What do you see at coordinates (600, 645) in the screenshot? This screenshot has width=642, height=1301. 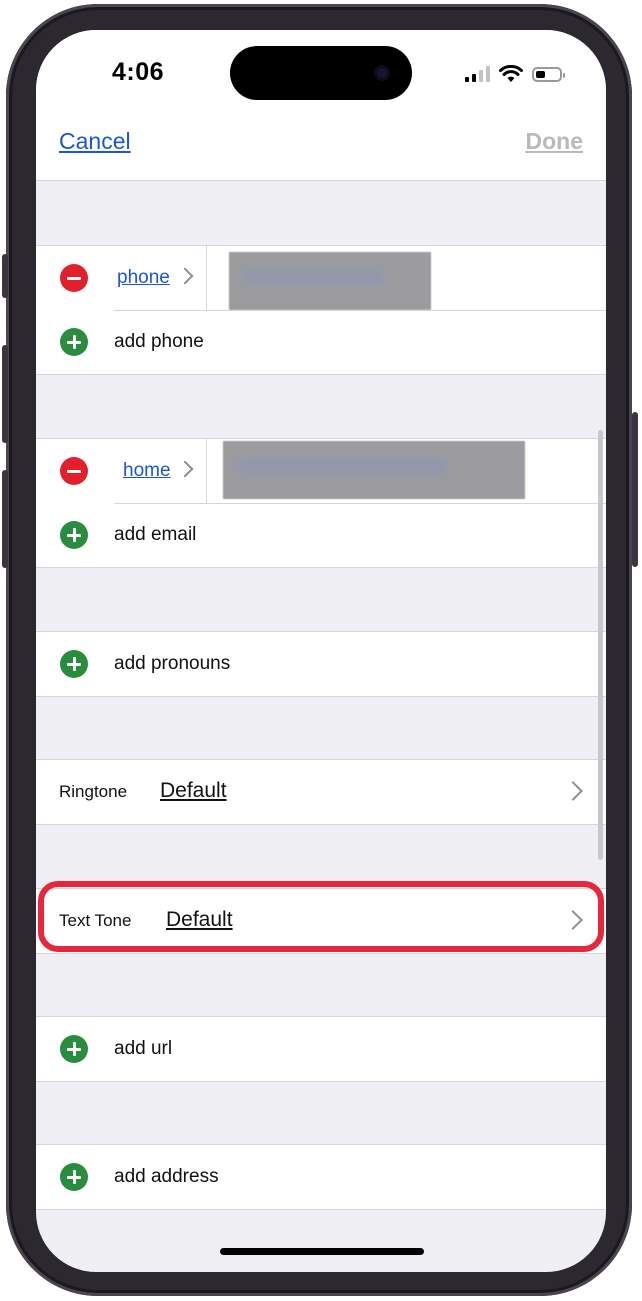 I see `scrollbar` at bounding box center [600, 645].